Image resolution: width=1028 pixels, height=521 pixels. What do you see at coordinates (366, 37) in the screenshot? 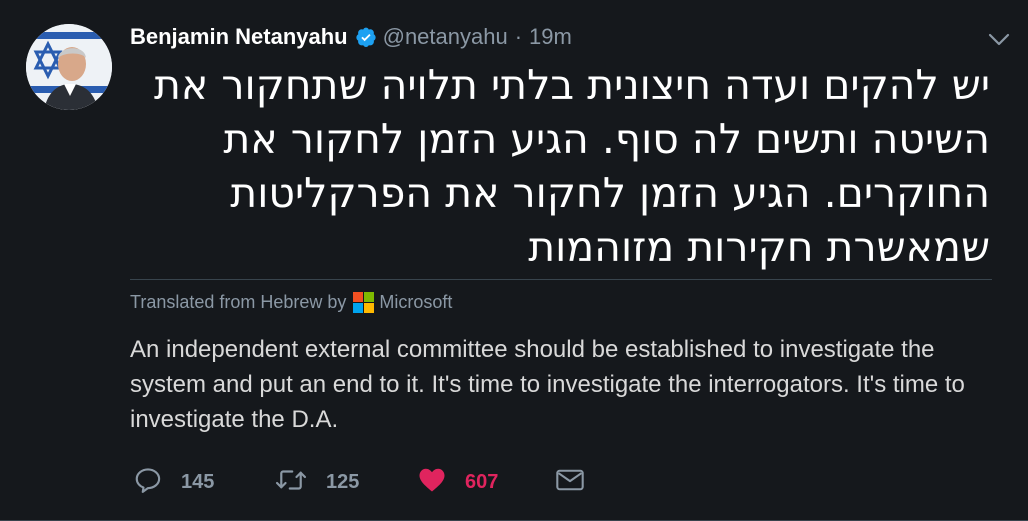
I see `verified-badge-icon` at bounding box center [366, 37].